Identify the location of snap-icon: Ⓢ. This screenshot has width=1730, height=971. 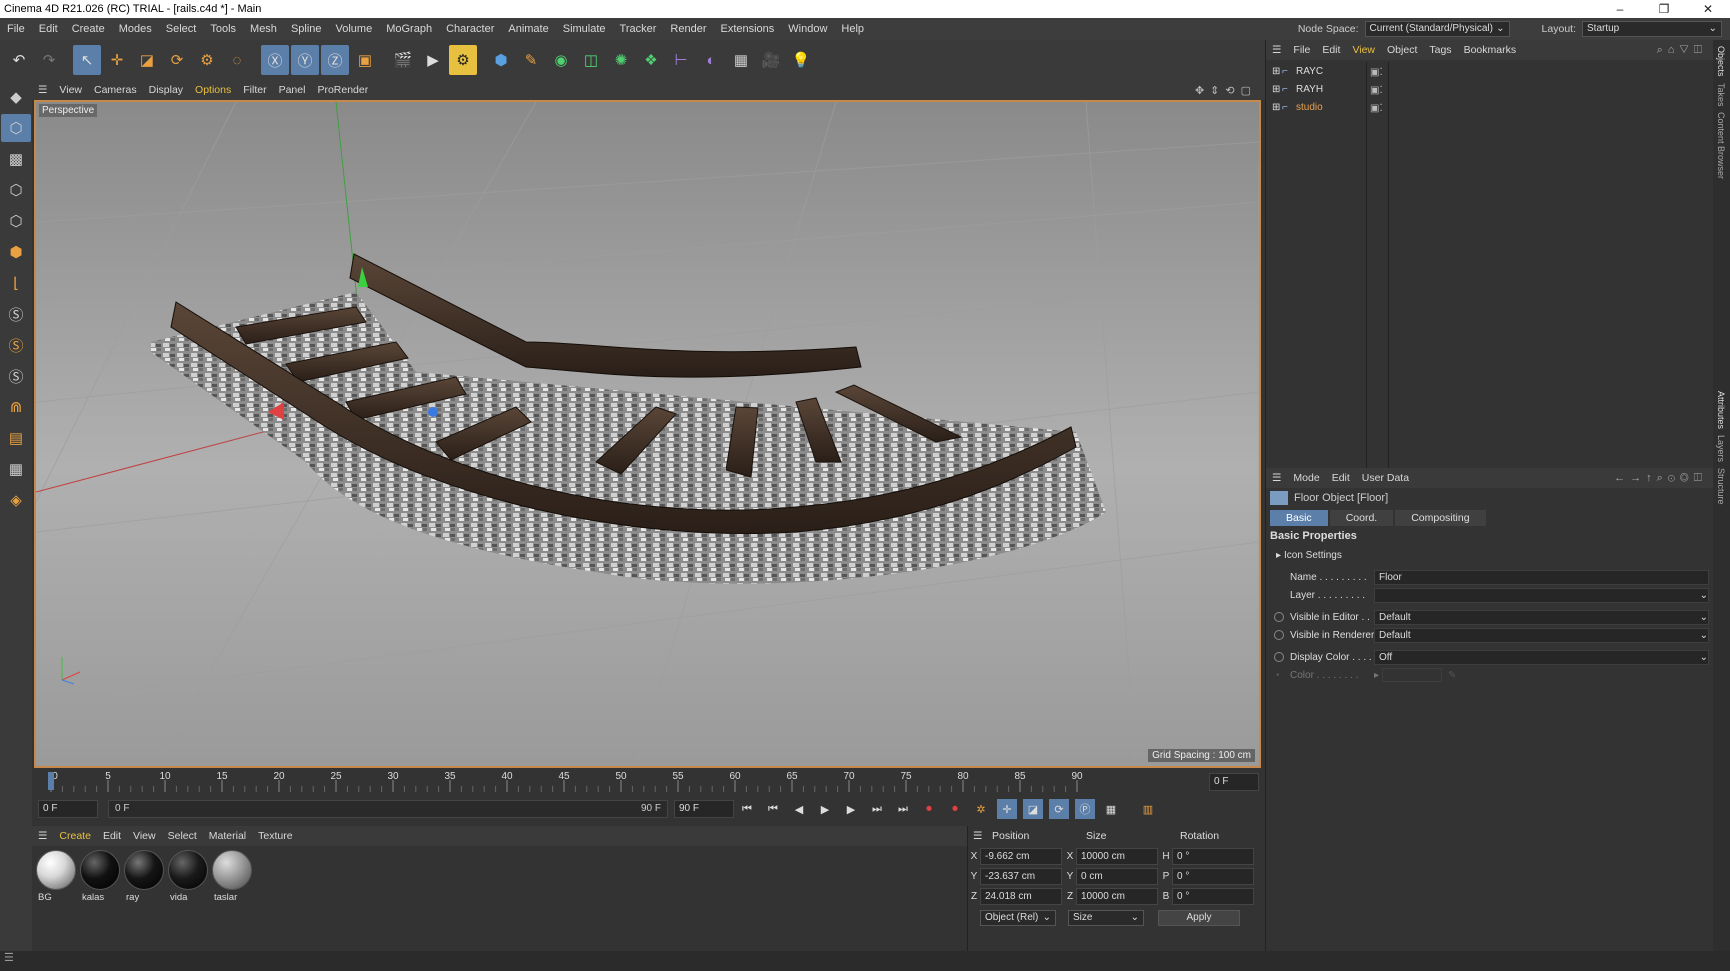
(16, 314).